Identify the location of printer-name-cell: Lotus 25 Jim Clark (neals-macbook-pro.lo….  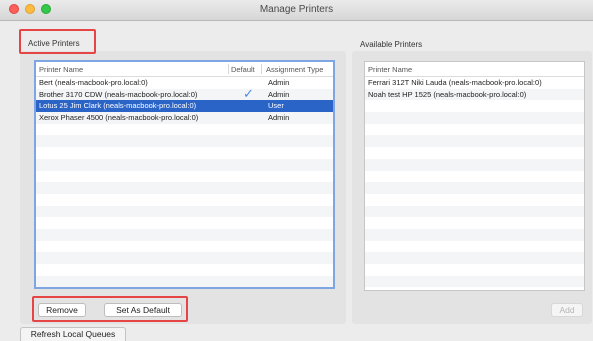
(118, 106).